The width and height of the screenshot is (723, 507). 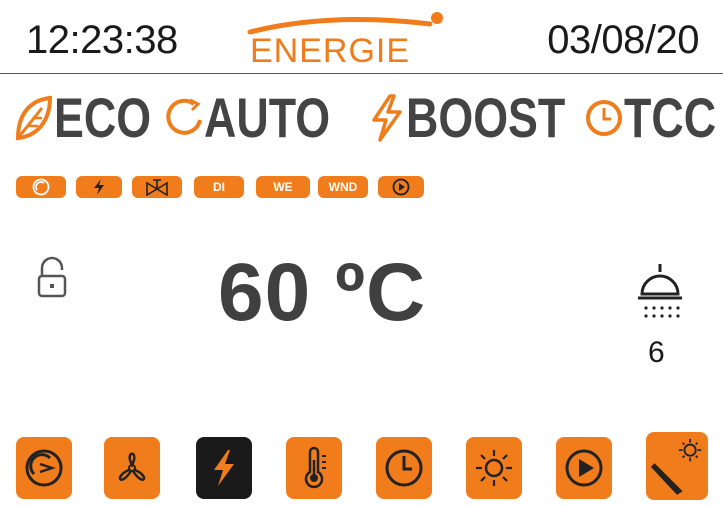 I want to click on mode-auto-label: AUTO, so click(x=267, y=117).